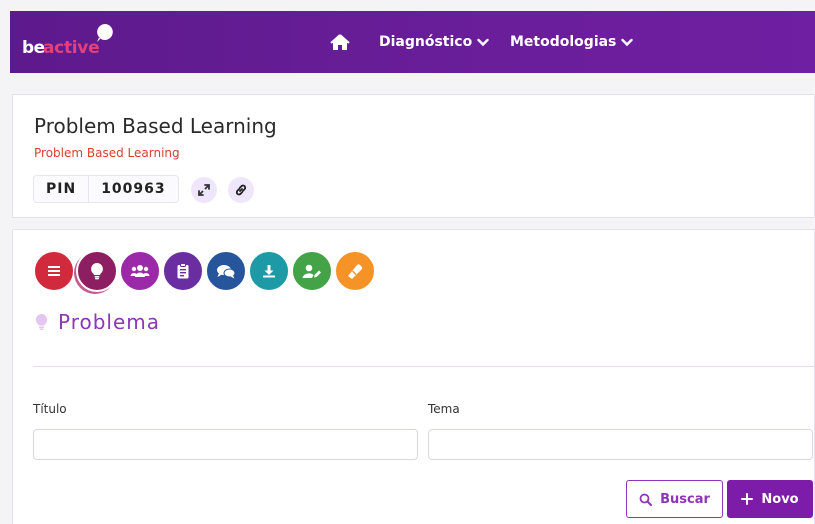 This screenshot has width=815, height=524. I want to click on download-tool-button, so click(269, 271).